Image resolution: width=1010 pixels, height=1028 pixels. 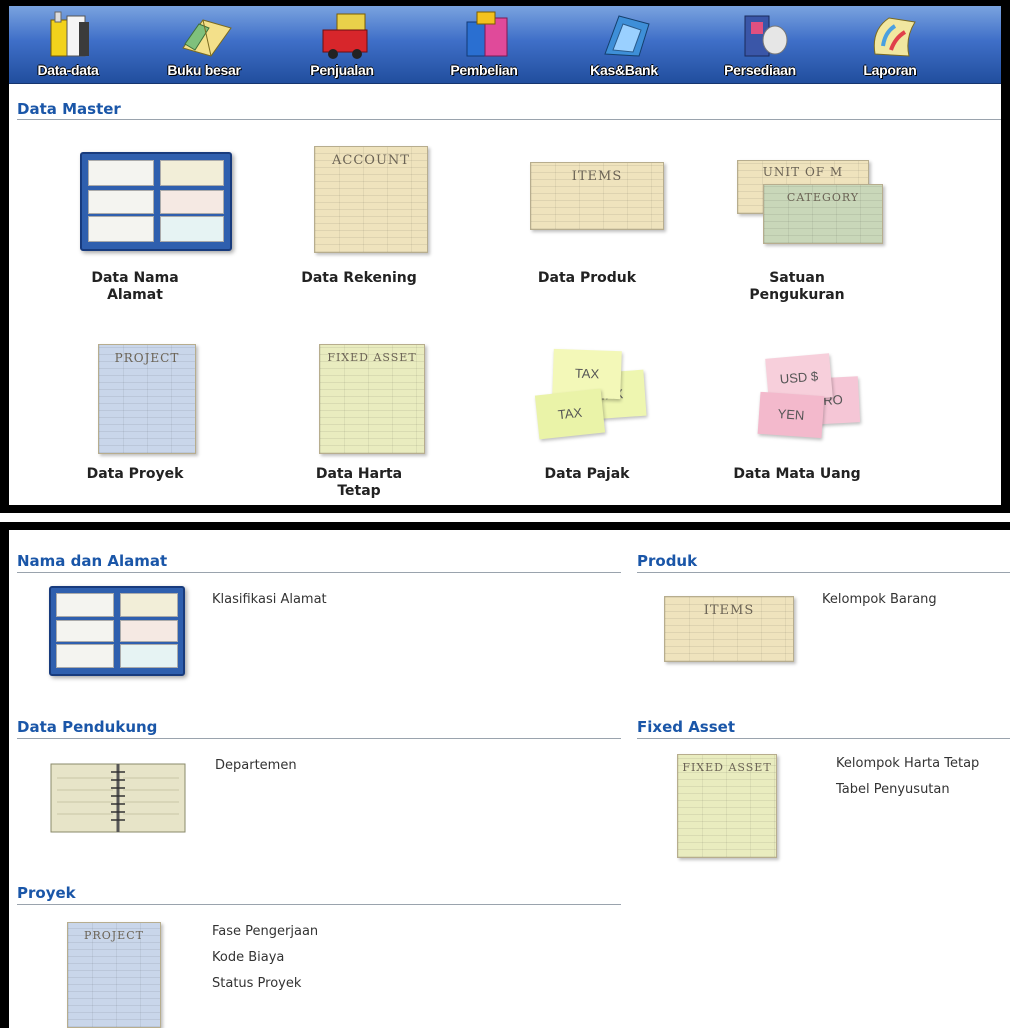 I want to click on toolbar-label: Persediaan, so click(x=760, y=70).